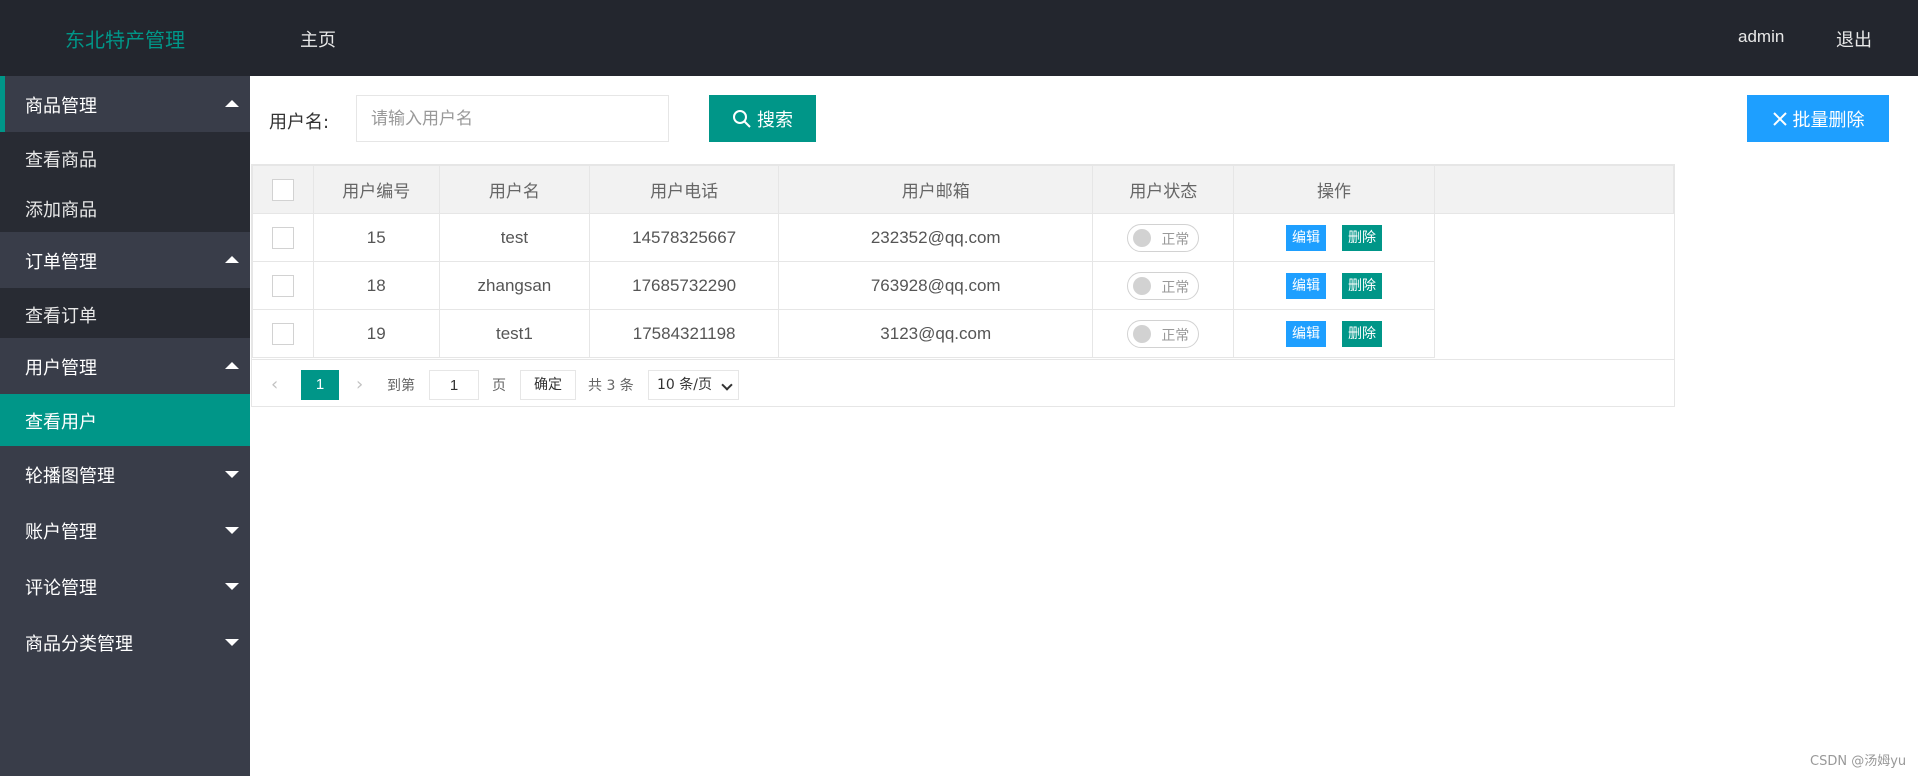 This screenshot has height=776, width=1918. I want to click on search-button-label: 搜索, so click(775, 119).